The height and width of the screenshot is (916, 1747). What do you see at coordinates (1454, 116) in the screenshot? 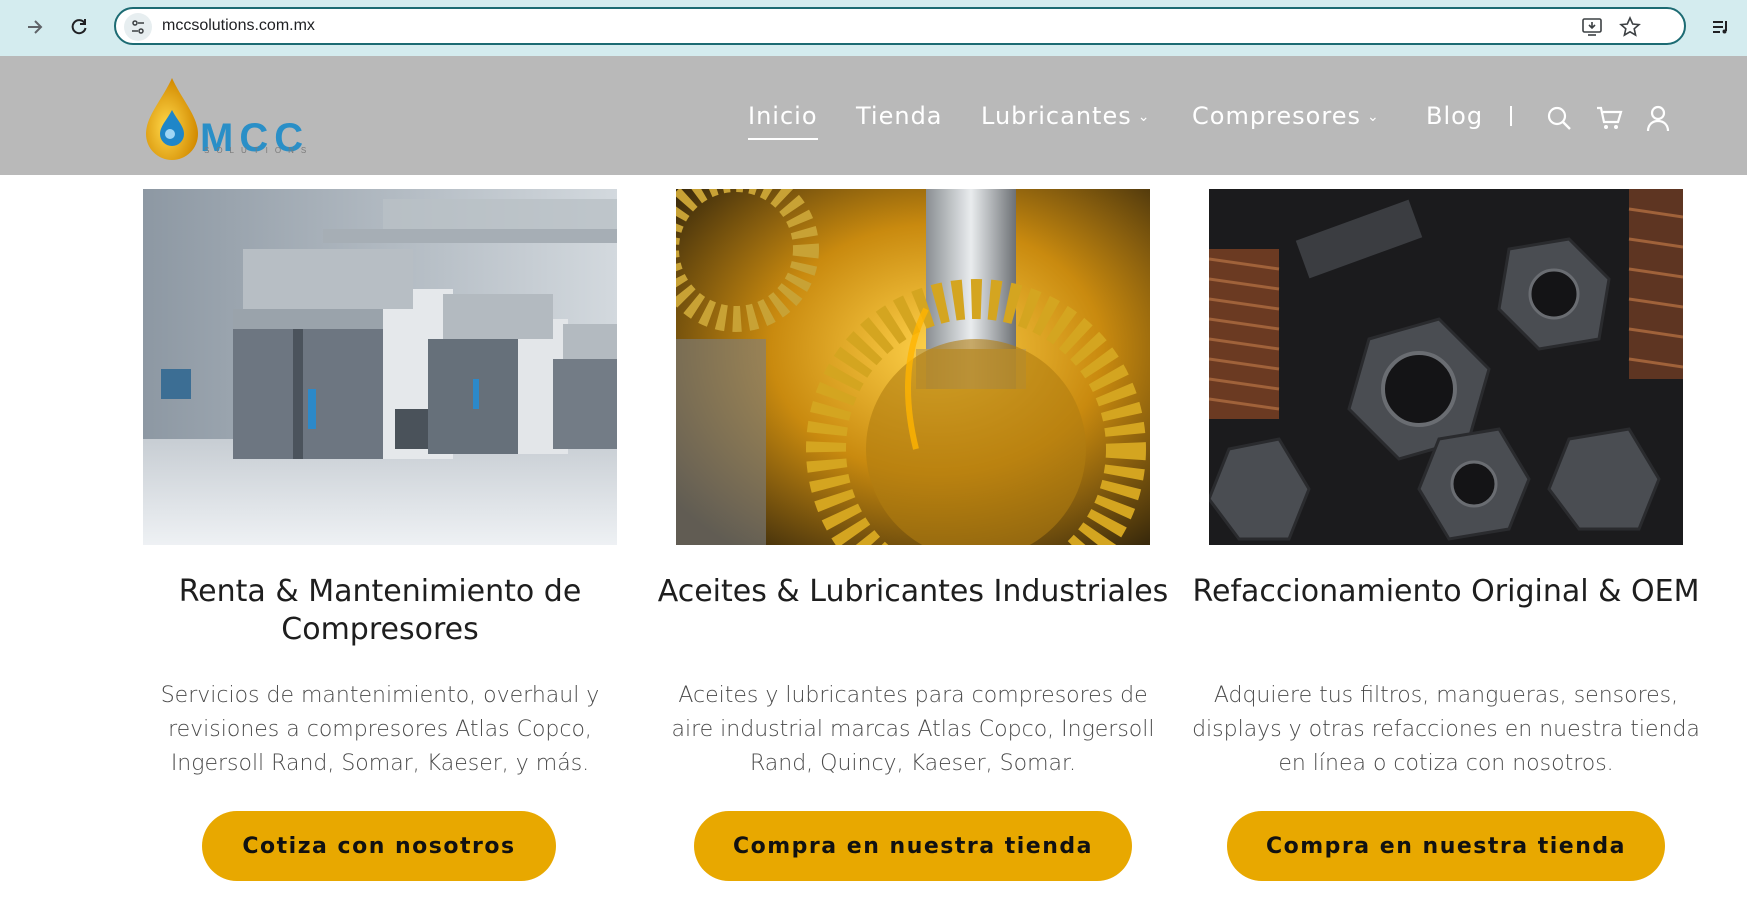
I see `nav-item-blog: Blog` at bounding box center [1454, 116].